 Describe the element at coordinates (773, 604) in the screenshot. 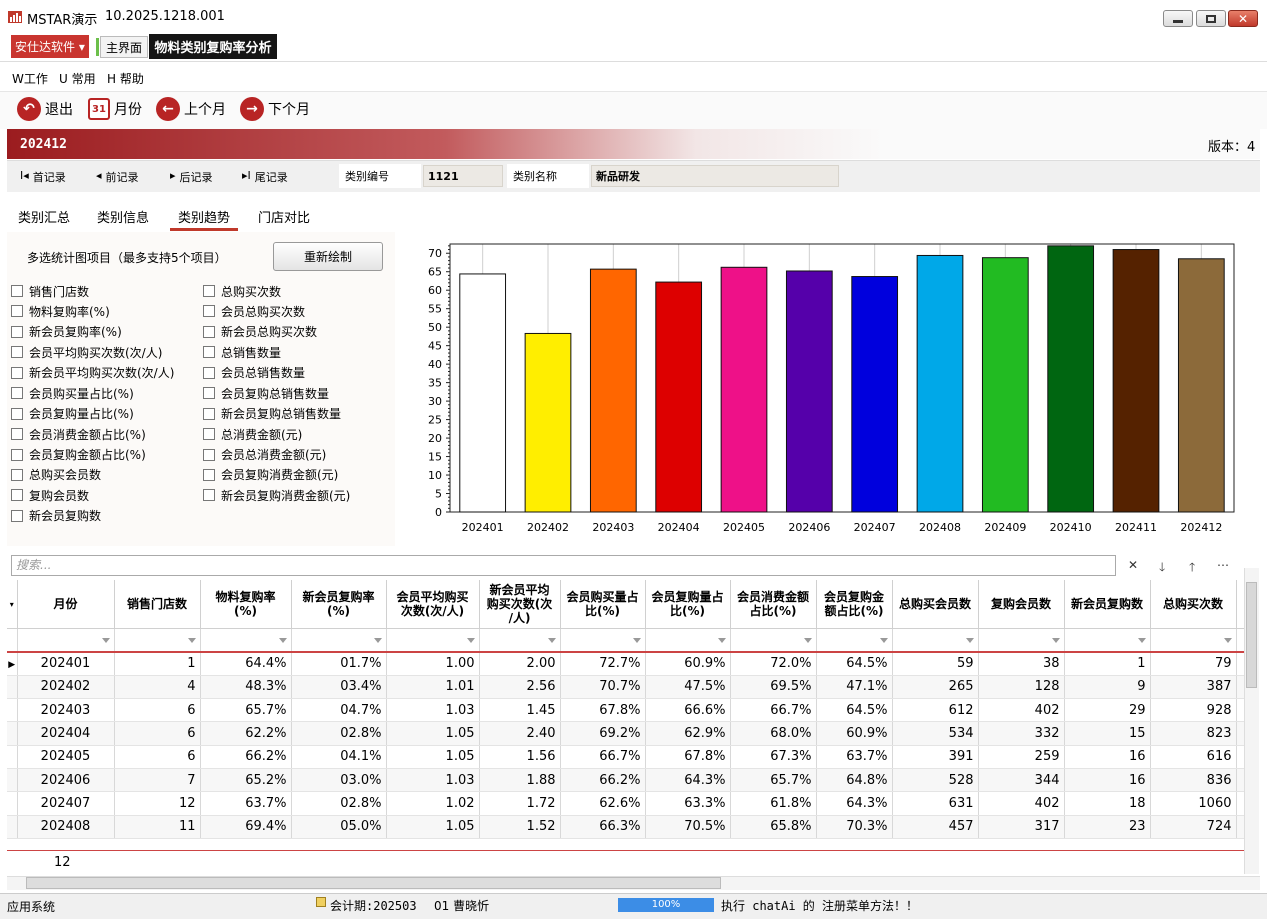

I see `column-header: 会员消费金额 占比(%)` at that location.